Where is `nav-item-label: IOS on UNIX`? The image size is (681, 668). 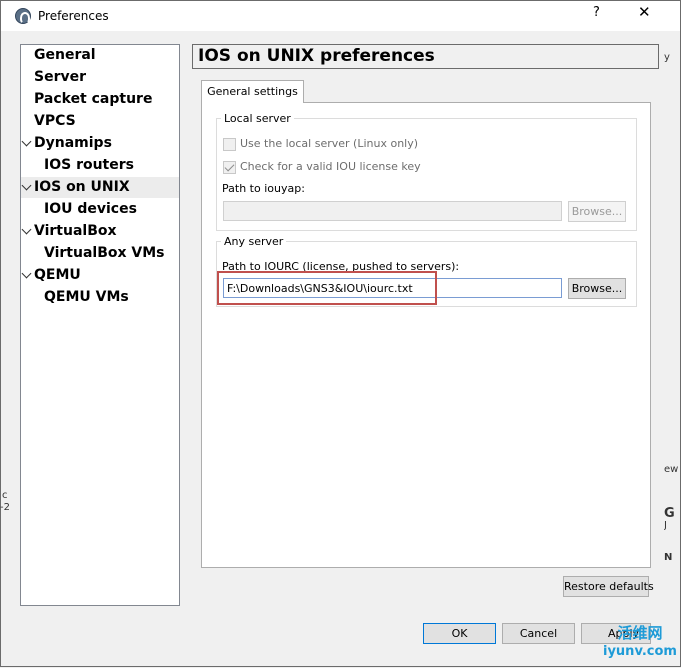
nav-item-label: IOS on UNIX is located at coordinates (82, 187).